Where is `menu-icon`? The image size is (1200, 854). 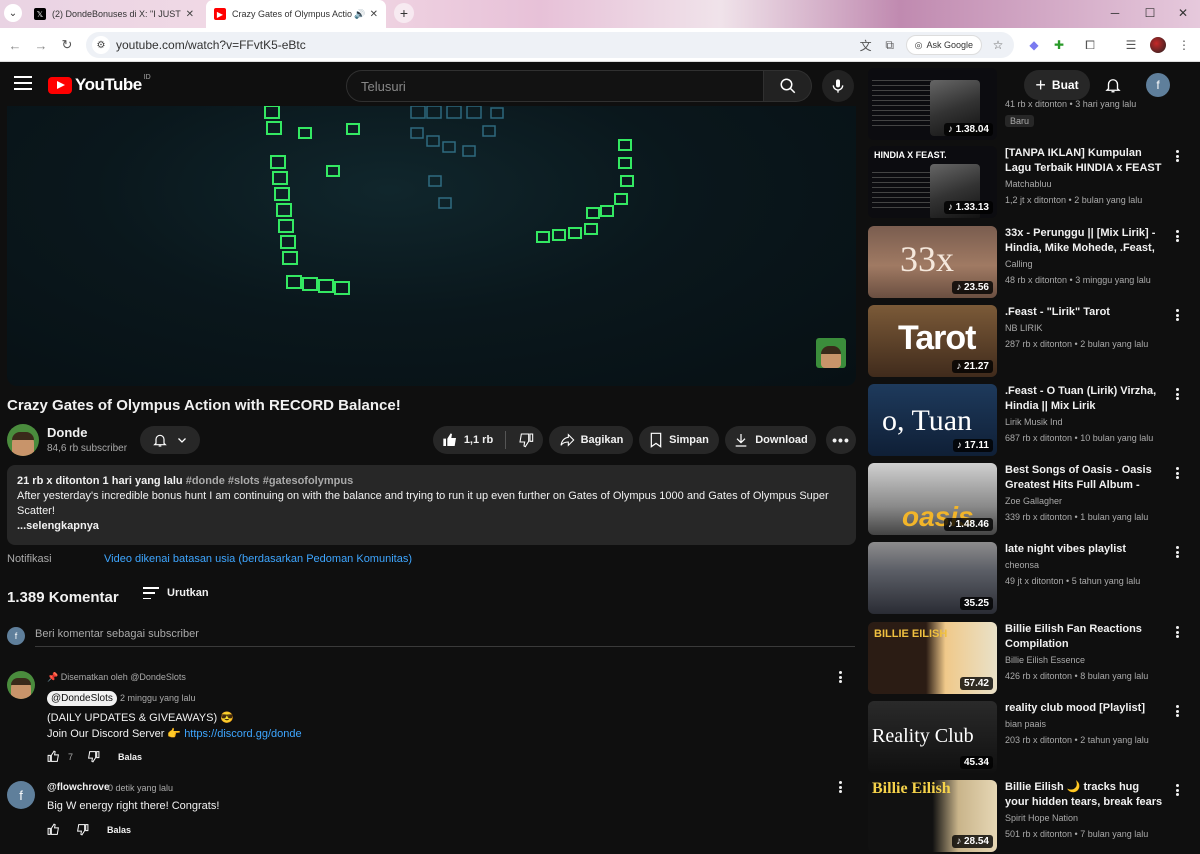
menu-icon is located at coordinates (23, 83).